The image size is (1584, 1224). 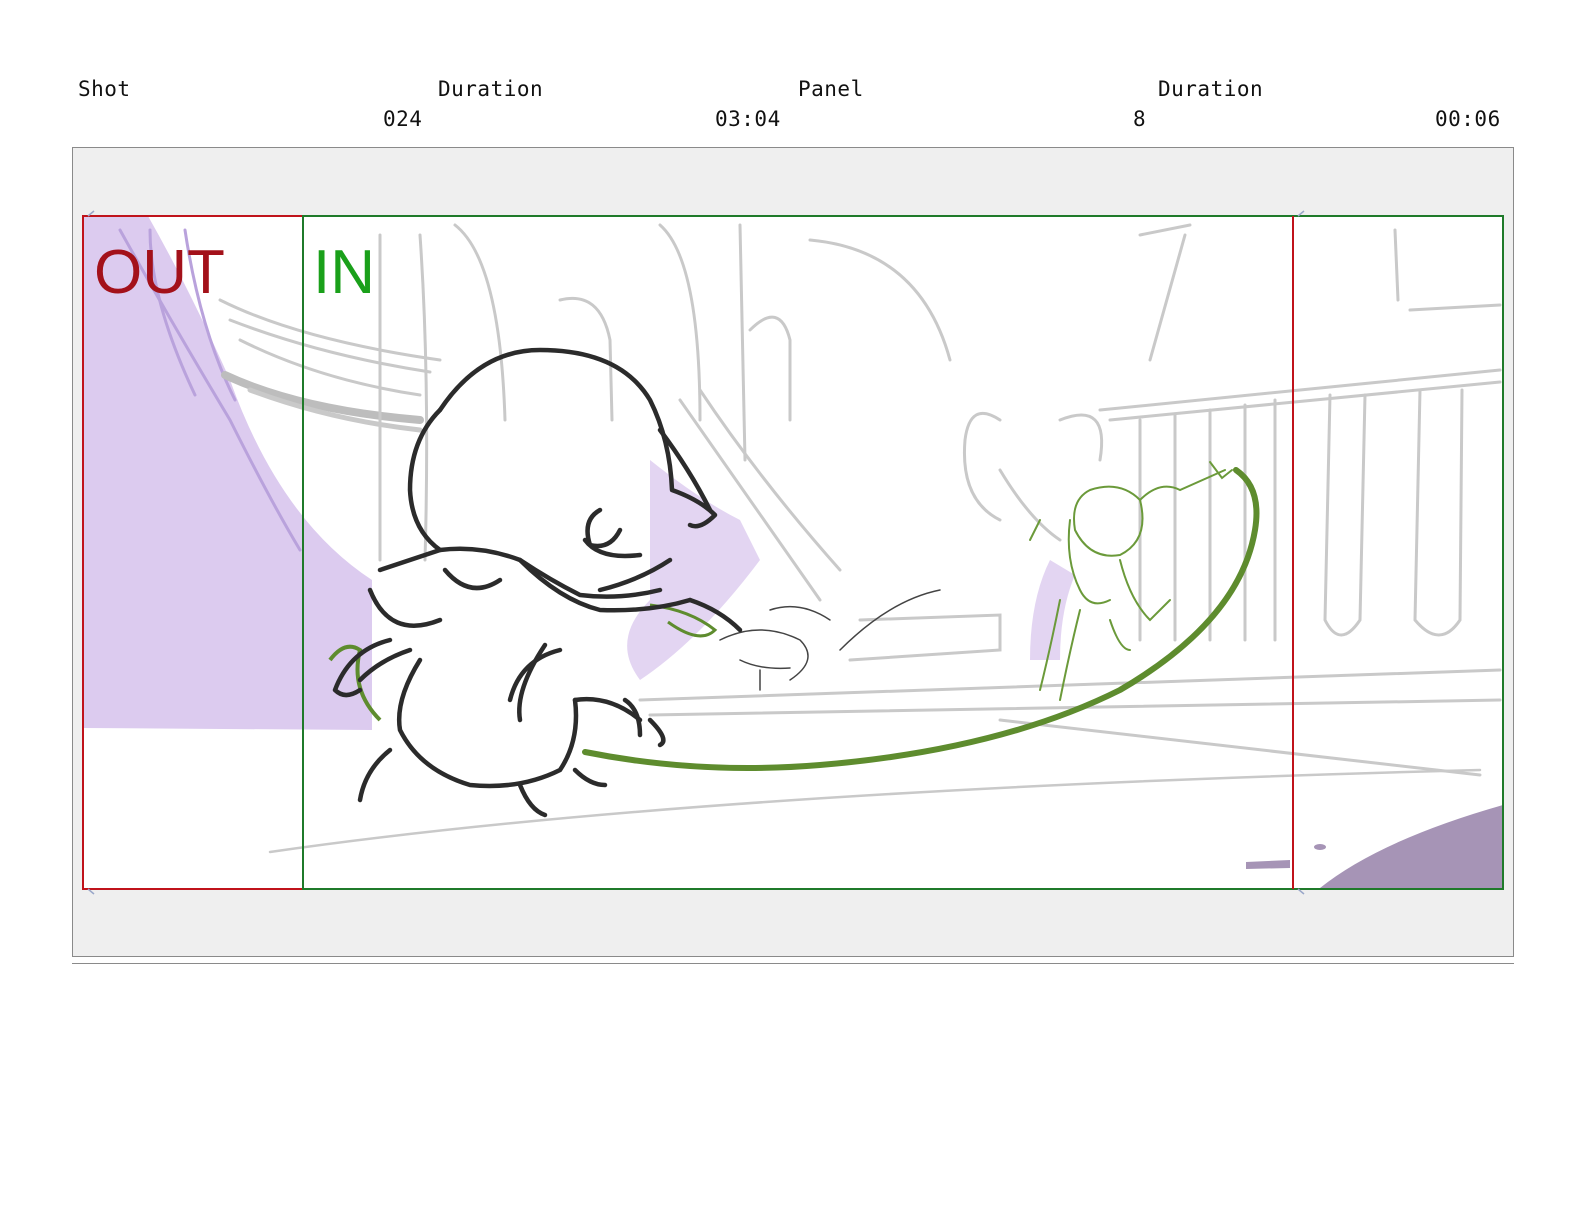 What do you see at coordinates (159, 272) in the screenshot?
I see `out-label: OUT` at bounding box center [159, 272].